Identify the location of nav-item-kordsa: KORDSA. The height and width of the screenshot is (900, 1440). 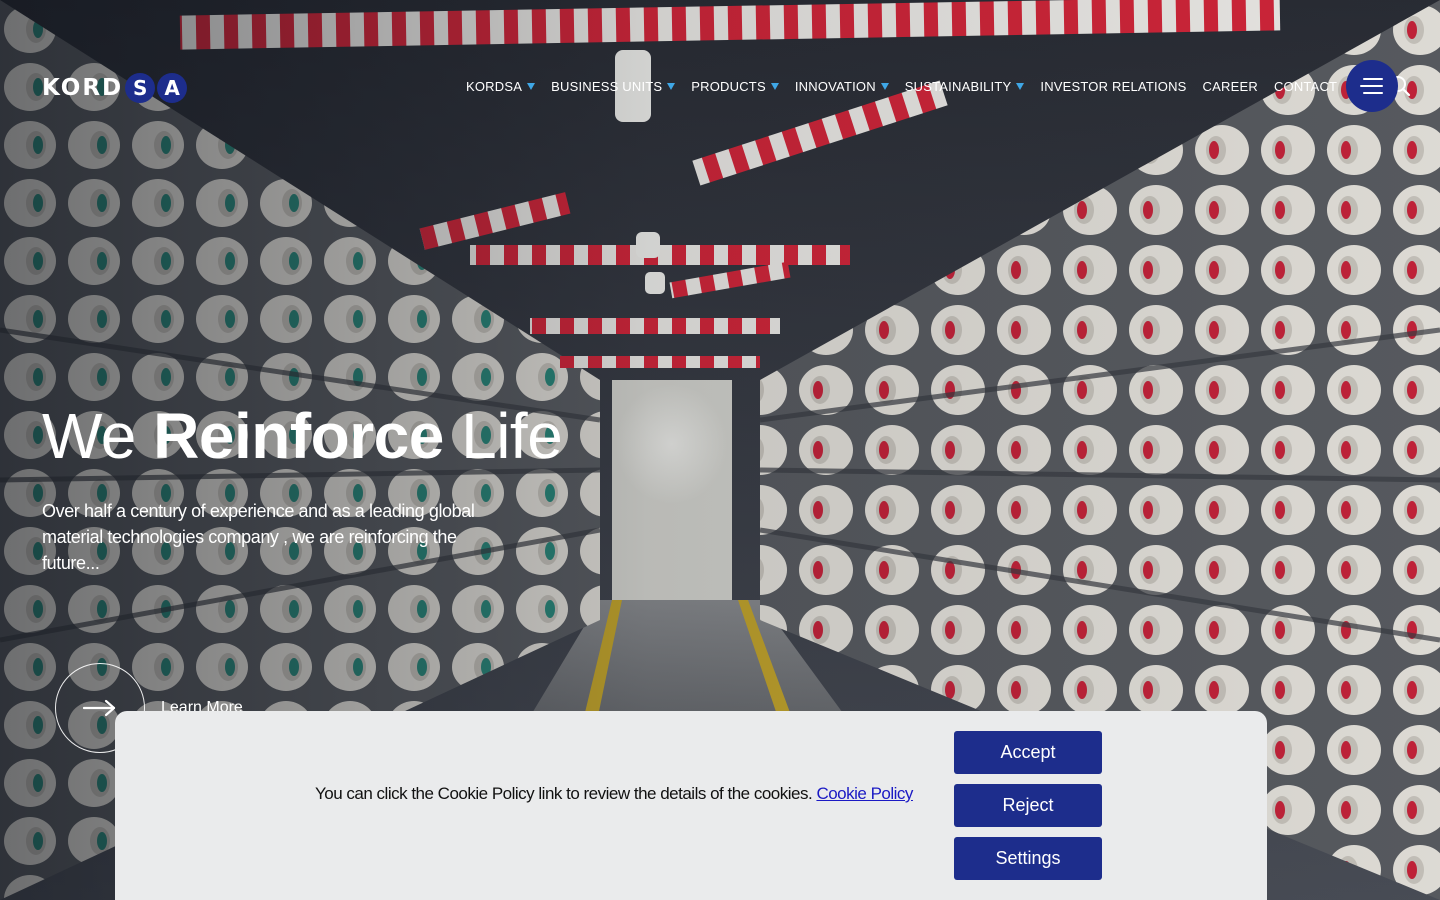
(501, 86).